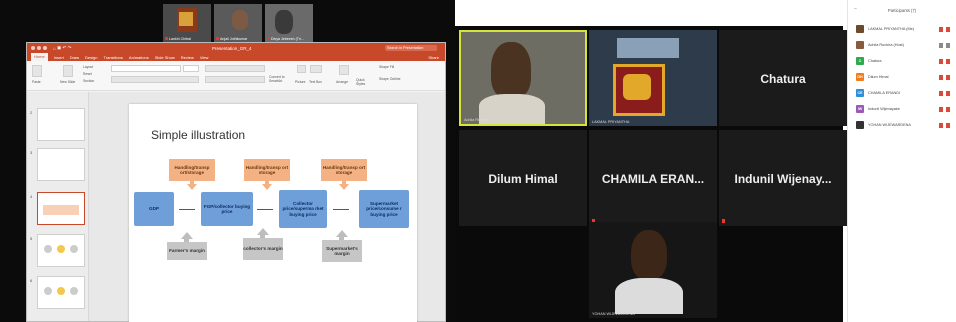 The image size is (956, 322). What do you see at coordinates (903, 61) in the screenshot?
I see `participant-row: C Chatura` at bounding box center [903, 61].